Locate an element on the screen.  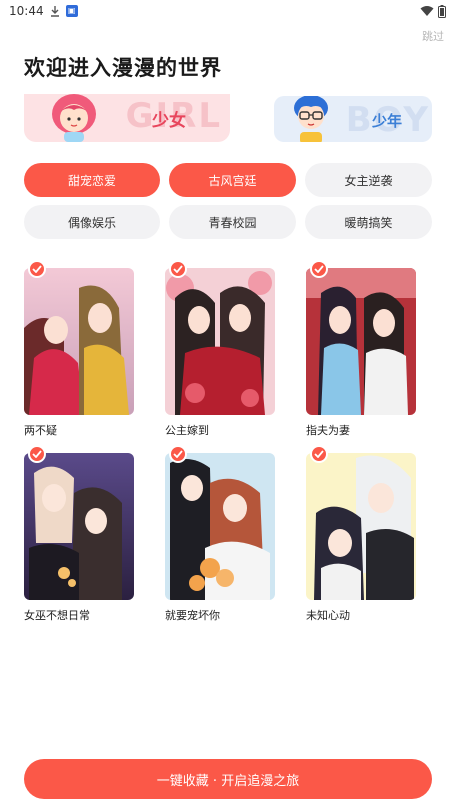
book-card: 两不疑 is located at coordinates (79, 349).